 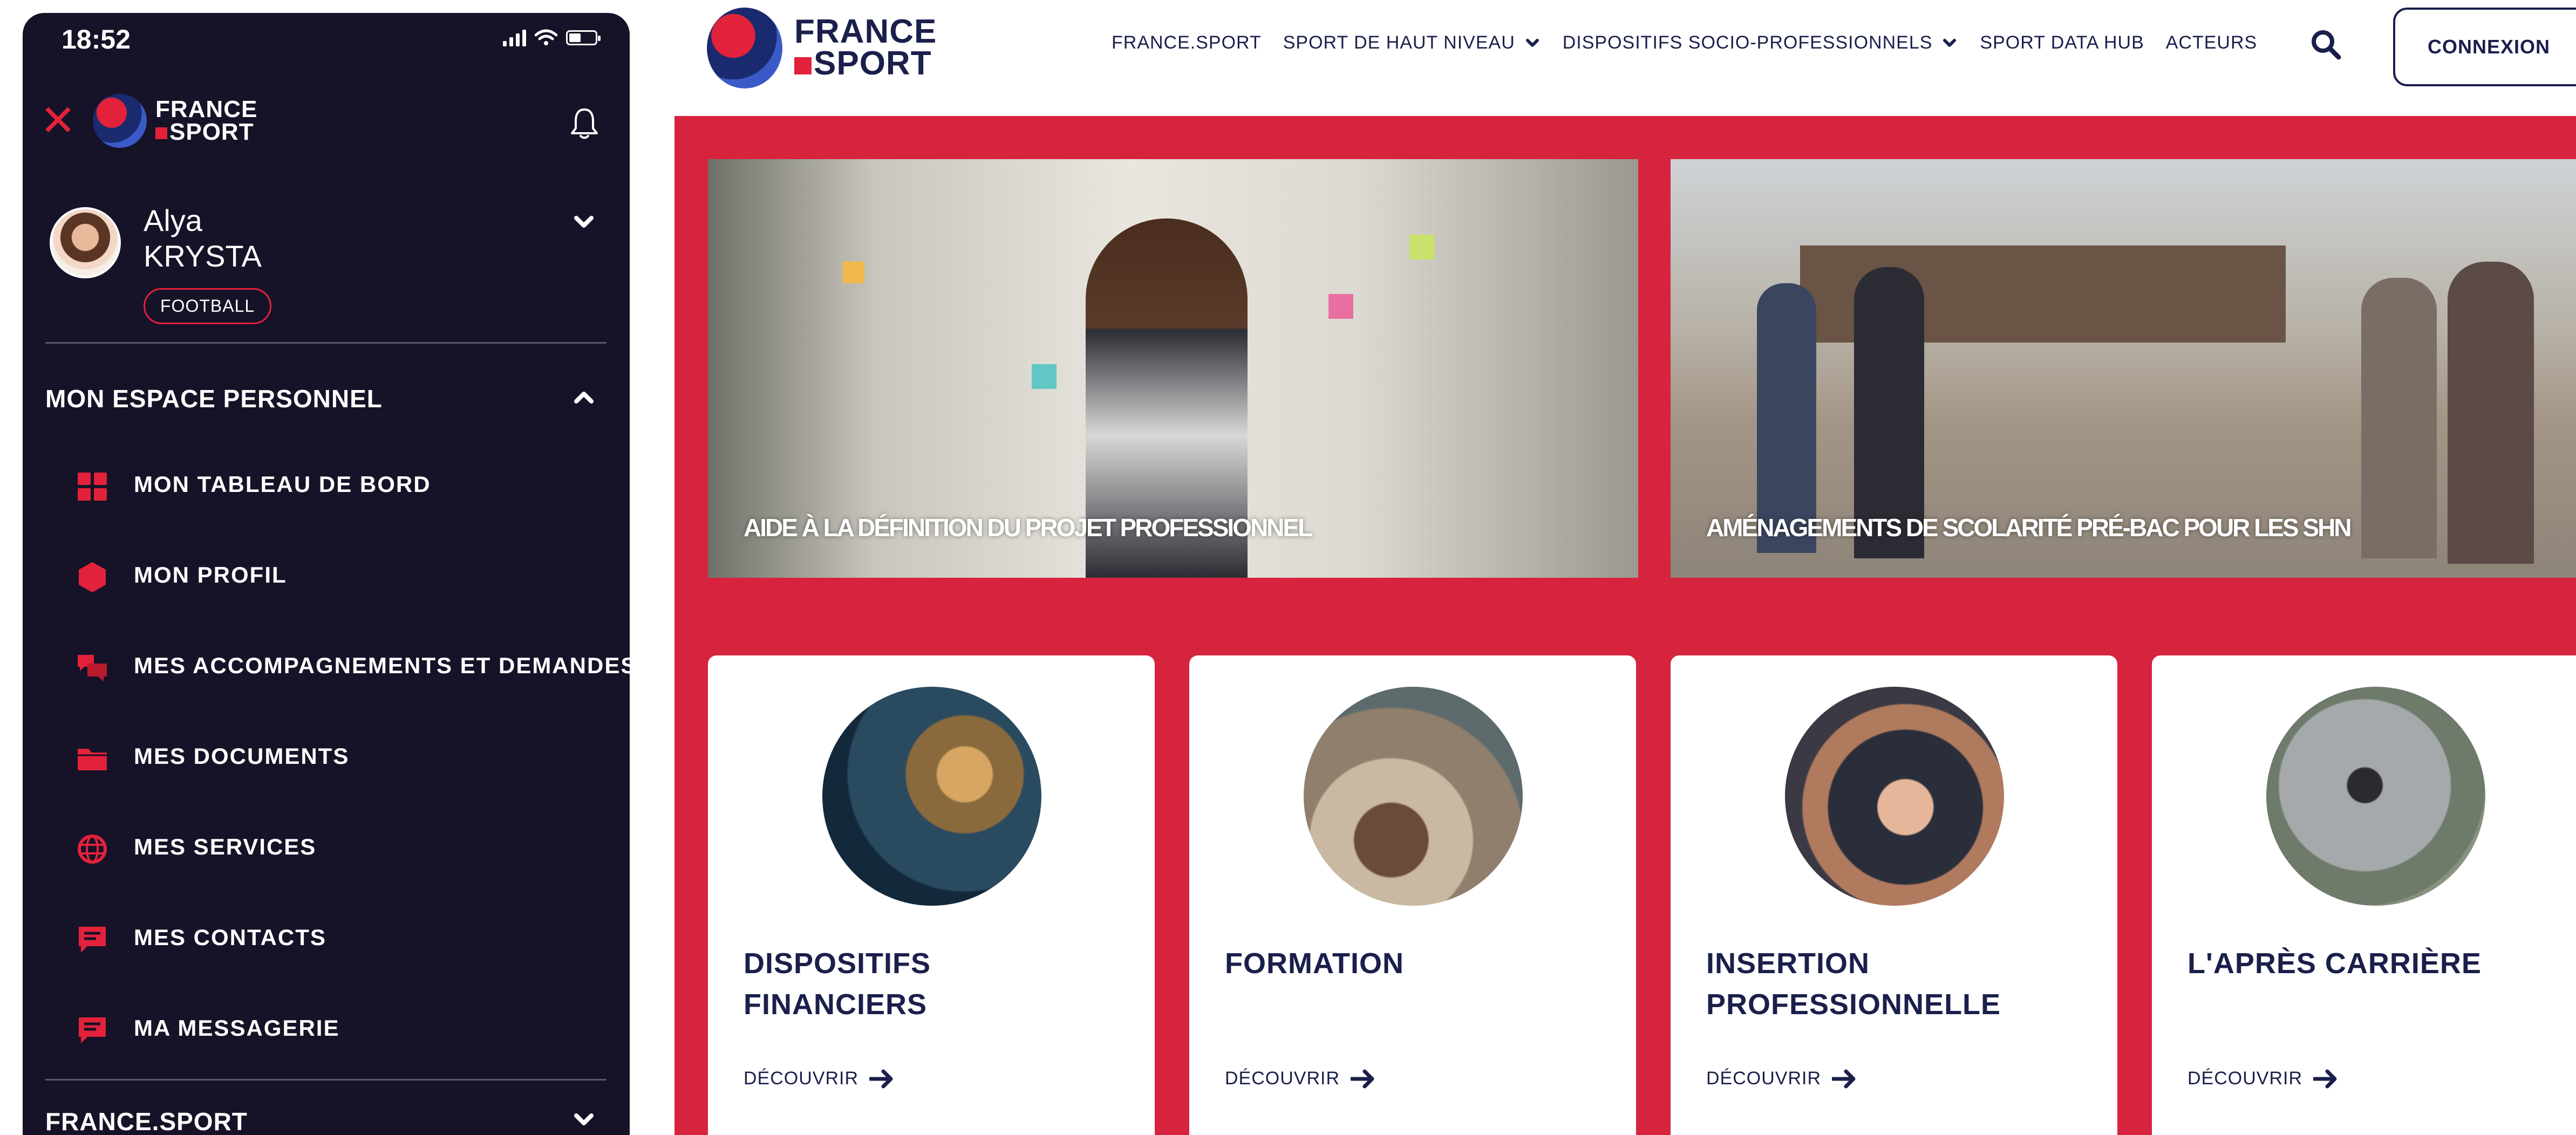 I want to click on nav-label: ACTEURS, so click(x=2211, y=43).